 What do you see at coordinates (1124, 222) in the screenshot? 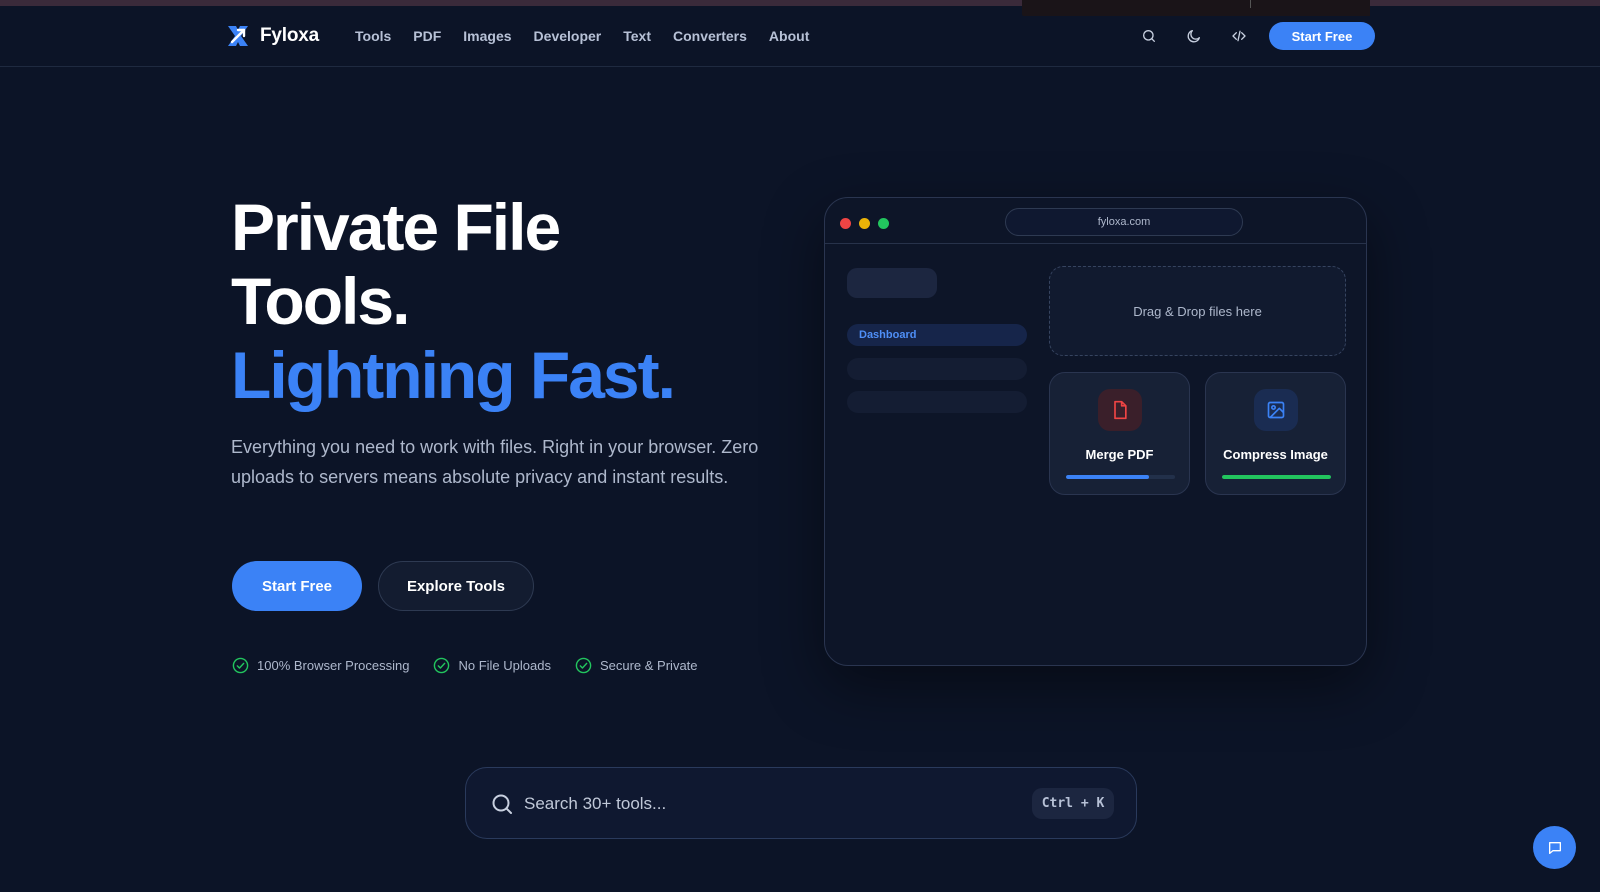
I see `mockup-url-bar: fyloxa.com` at bounding box center [1124, 222].